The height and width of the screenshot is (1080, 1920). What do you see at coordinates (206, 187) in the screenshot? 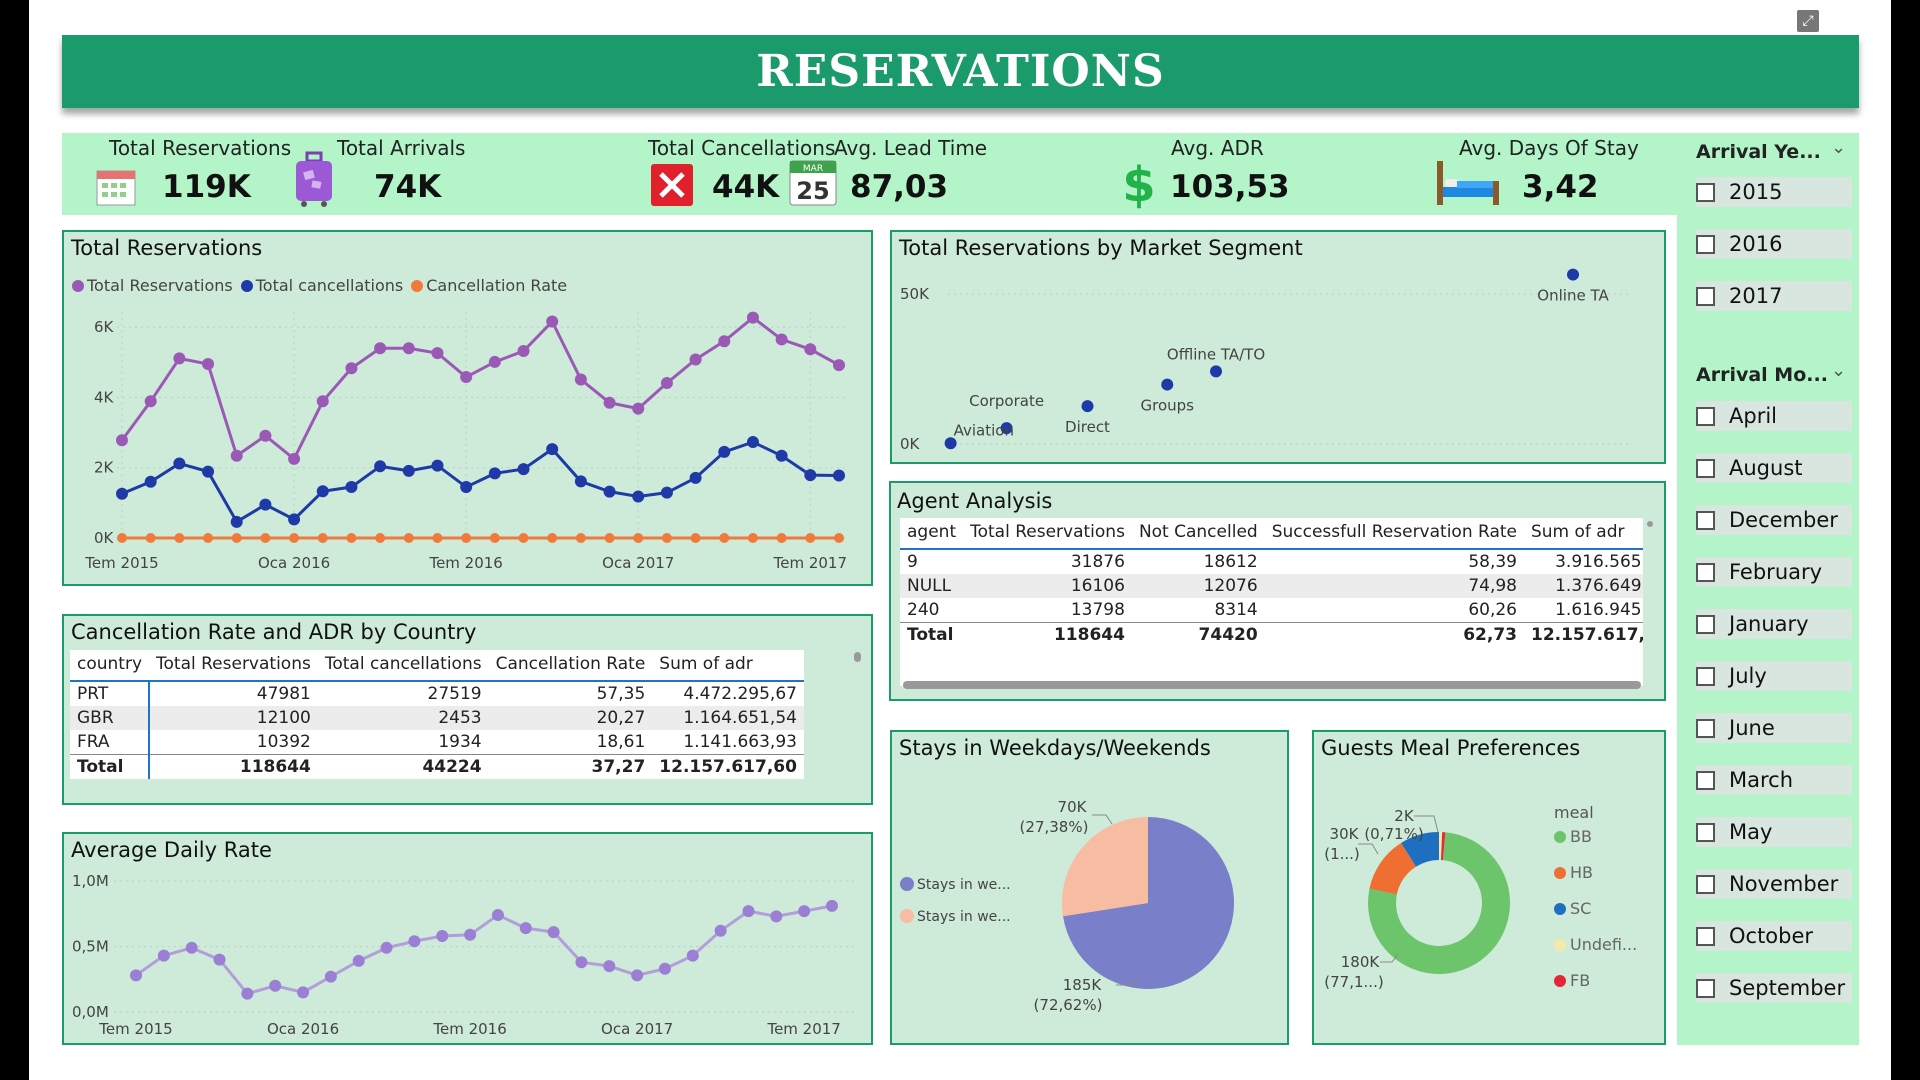
I see `kpi-value: 119K` at bounding box center [206, 187].